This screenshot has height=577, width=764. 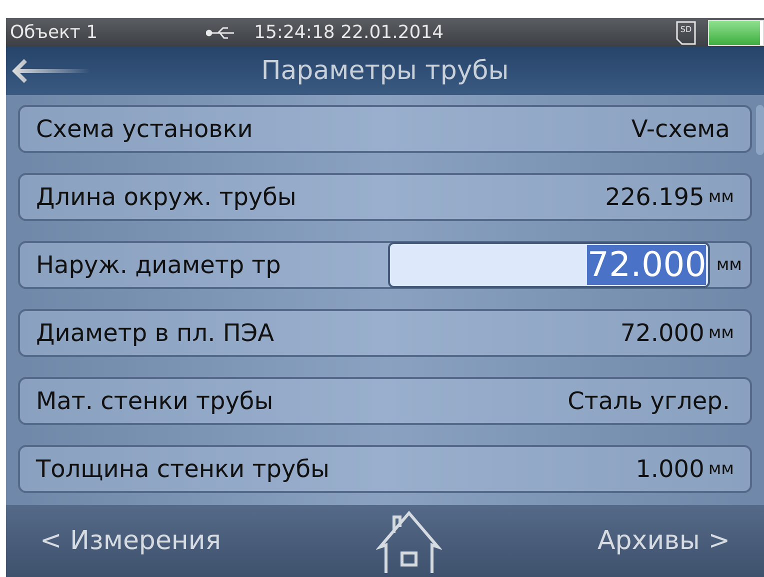 What do you see at coordinates (385, 265) in the screenshot?
I see `parameter-row: Наруж. диаметр тр 72.000 мм` at bounding box center [385, 265].